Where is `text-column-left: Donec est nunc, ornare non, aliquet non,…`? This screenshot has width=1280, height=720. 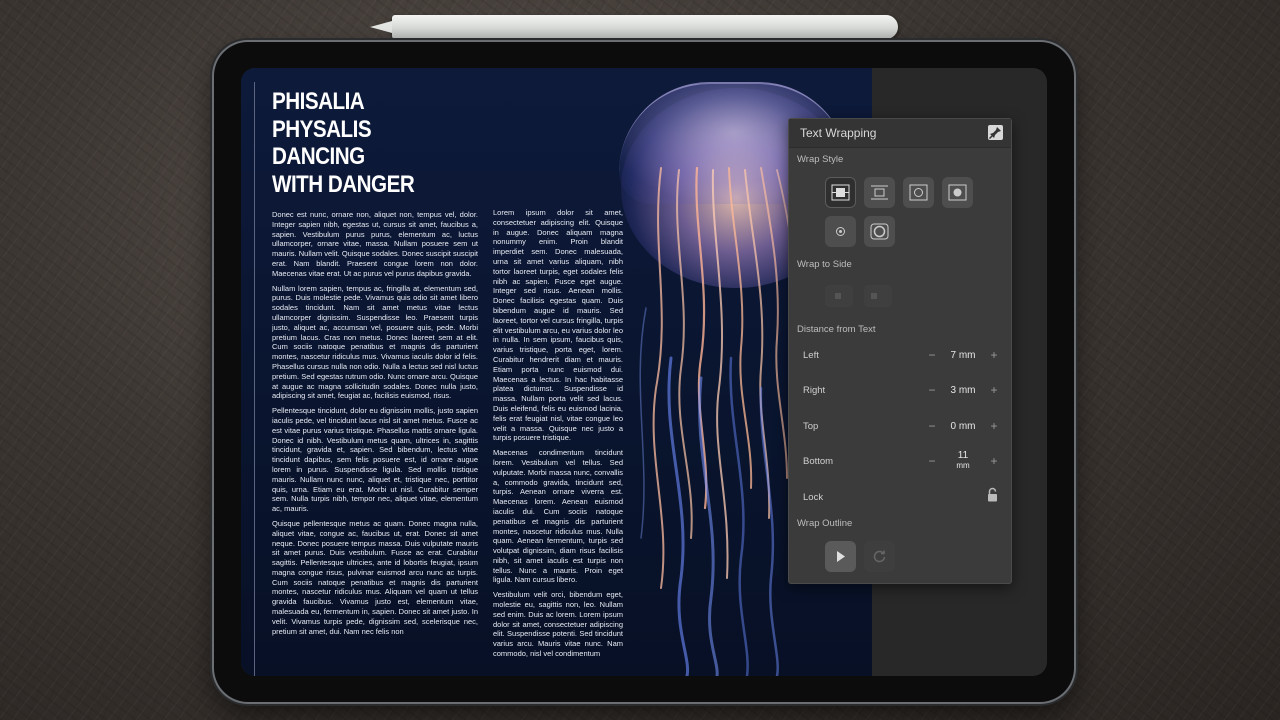 text-column-left: Donec est nunc, ornare non, aliquet non,… is located at coordinates (375, 443).